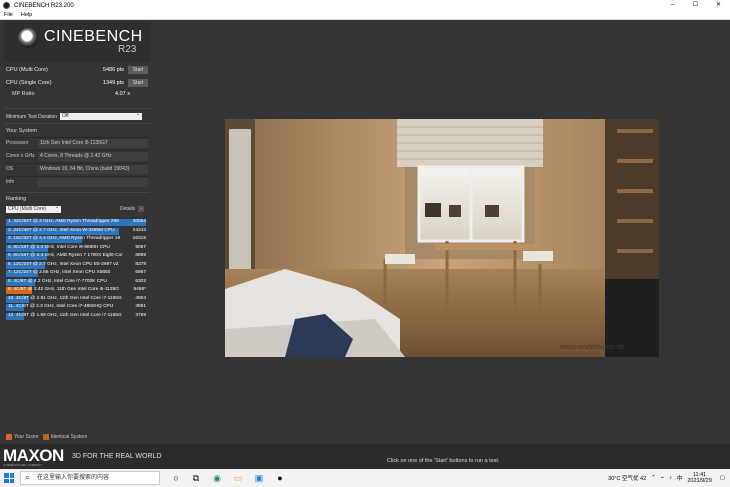 The height and width of the screenshot is (487, 730). What do you see at coordinates (217, 478) in the screenshot?
I see `edge-icon: ◉` at bounding box center [217, 478].